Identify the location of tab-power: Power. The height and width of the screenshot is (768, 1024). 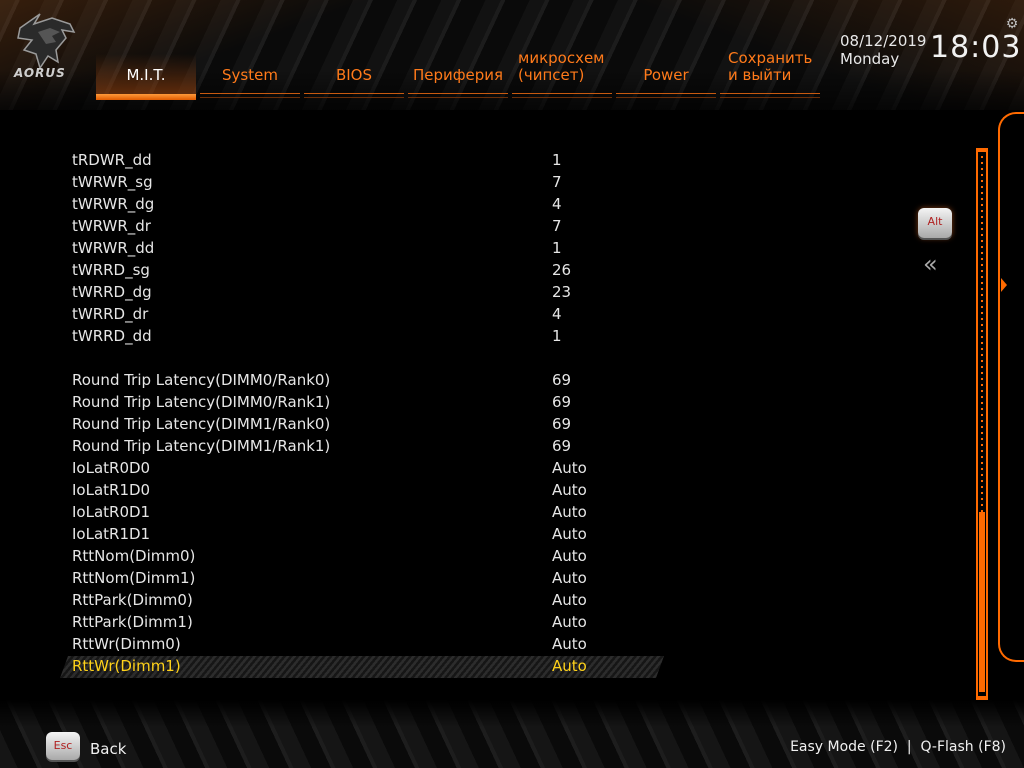
(666, 76).